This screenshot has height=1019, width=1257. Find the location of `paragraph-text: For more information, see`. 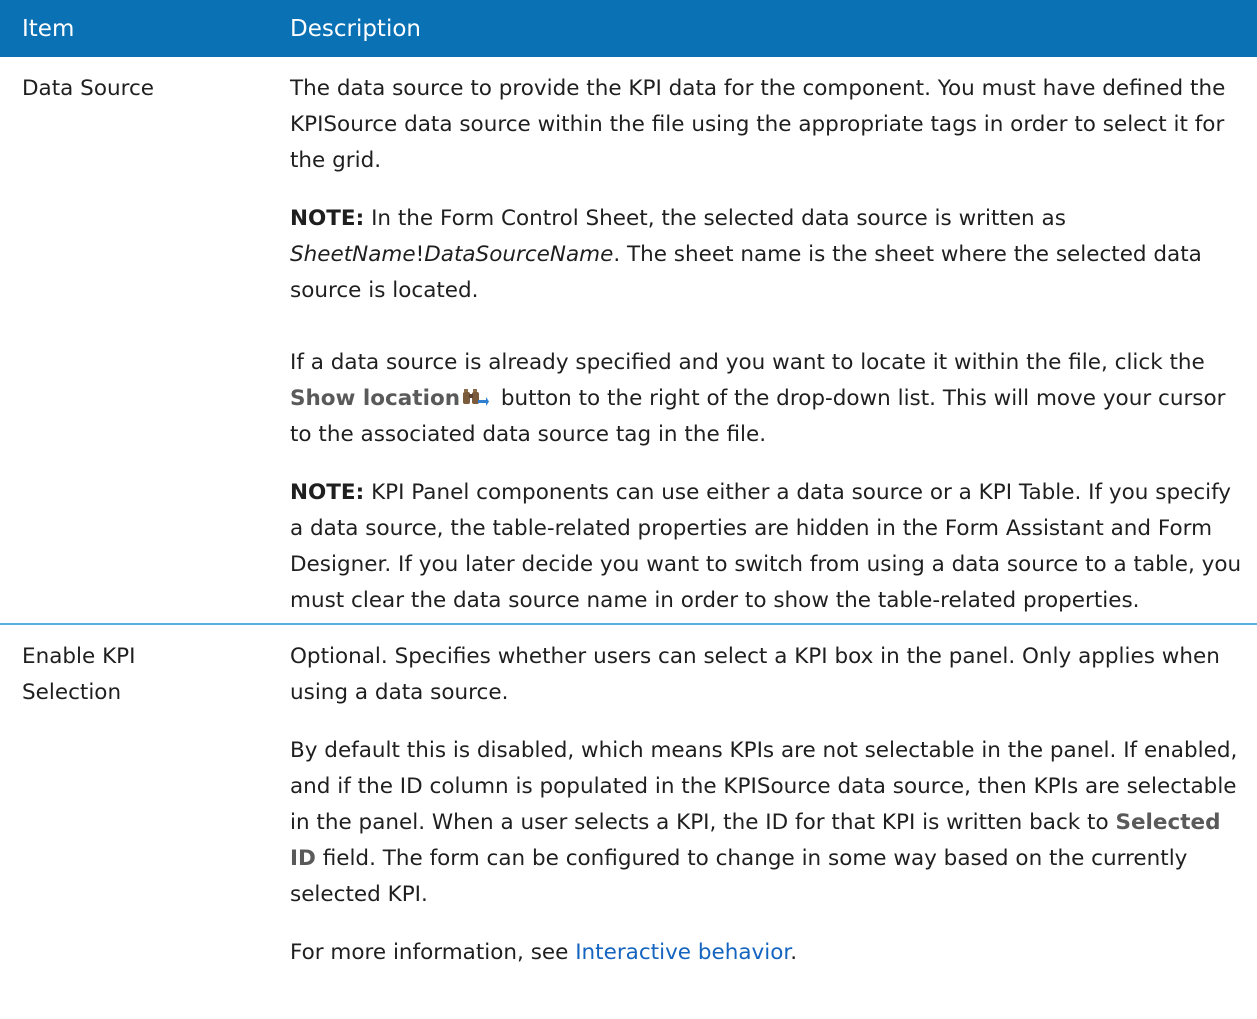

paragraph-text: For more information, see is located at coordinates (433, 952).